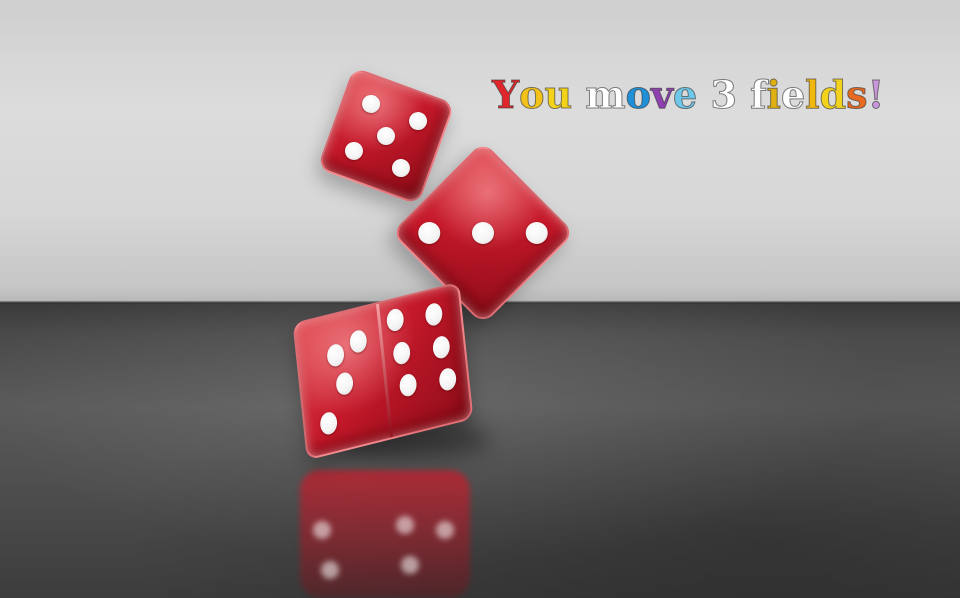  What do you see at coordinates (688, 95) in the screenshot?
I see `move-result-message: You move 3 fields!` at bounding box center [688, 95].